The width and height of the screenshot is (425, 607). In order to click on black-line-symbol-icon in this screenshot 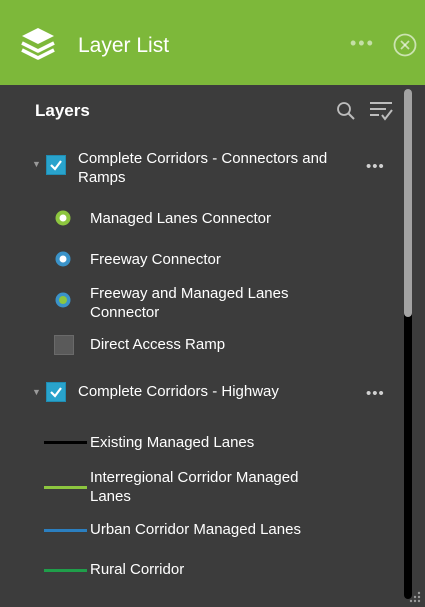, I will do `click(65, 442)`.